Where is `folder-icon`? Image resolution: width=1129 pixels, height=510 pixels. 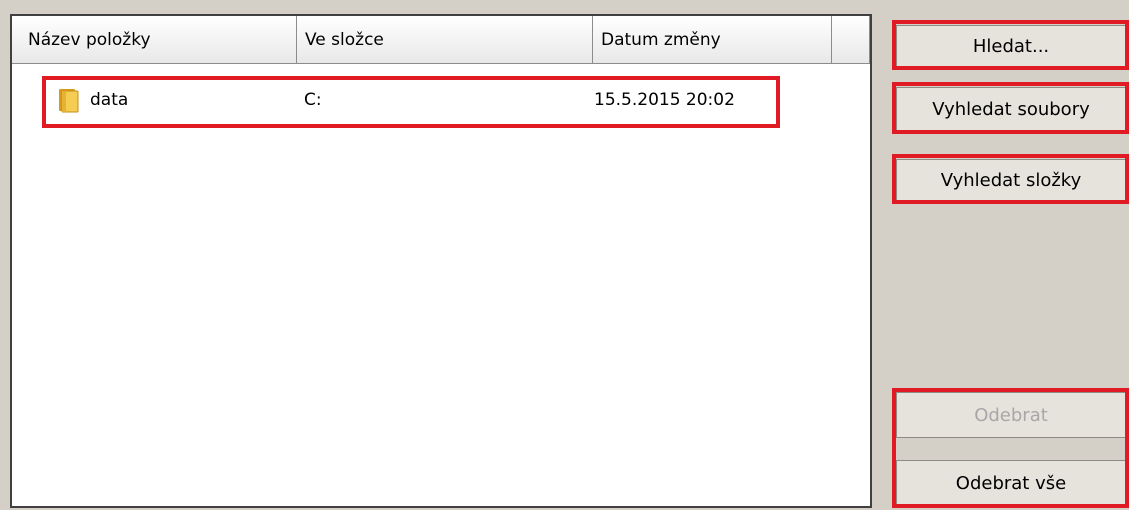
folder-icon is located at coordinates (68, 100).